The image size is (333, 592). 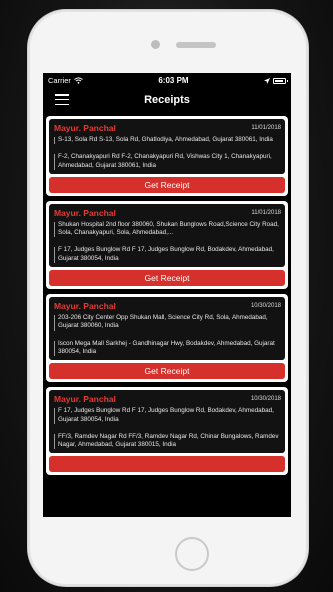 I want to click on nav-bar: Receipts, so click(x=167, y=99).